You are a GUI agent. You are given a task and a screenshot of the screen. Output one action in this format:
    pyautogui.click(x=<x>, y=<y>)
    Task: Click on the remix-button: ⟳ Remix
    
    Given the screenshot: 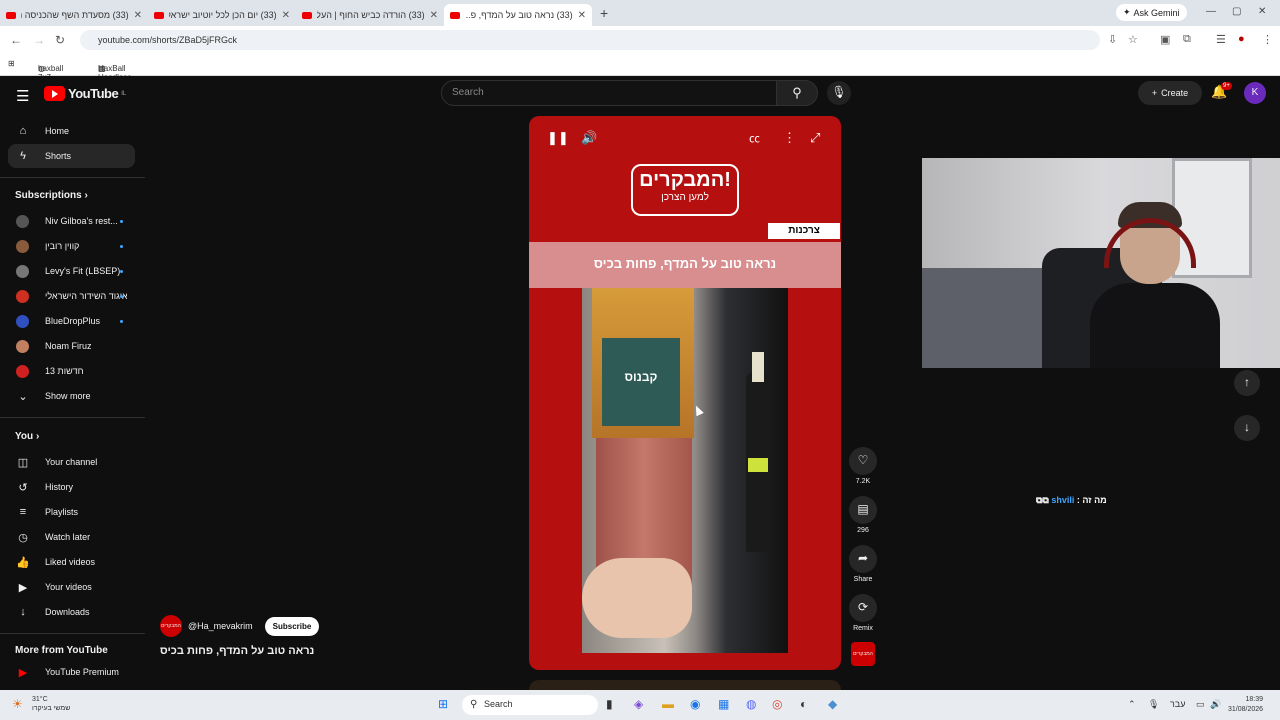 What is the action you would take?
    pyautogui.click(x=863, y=613)
    